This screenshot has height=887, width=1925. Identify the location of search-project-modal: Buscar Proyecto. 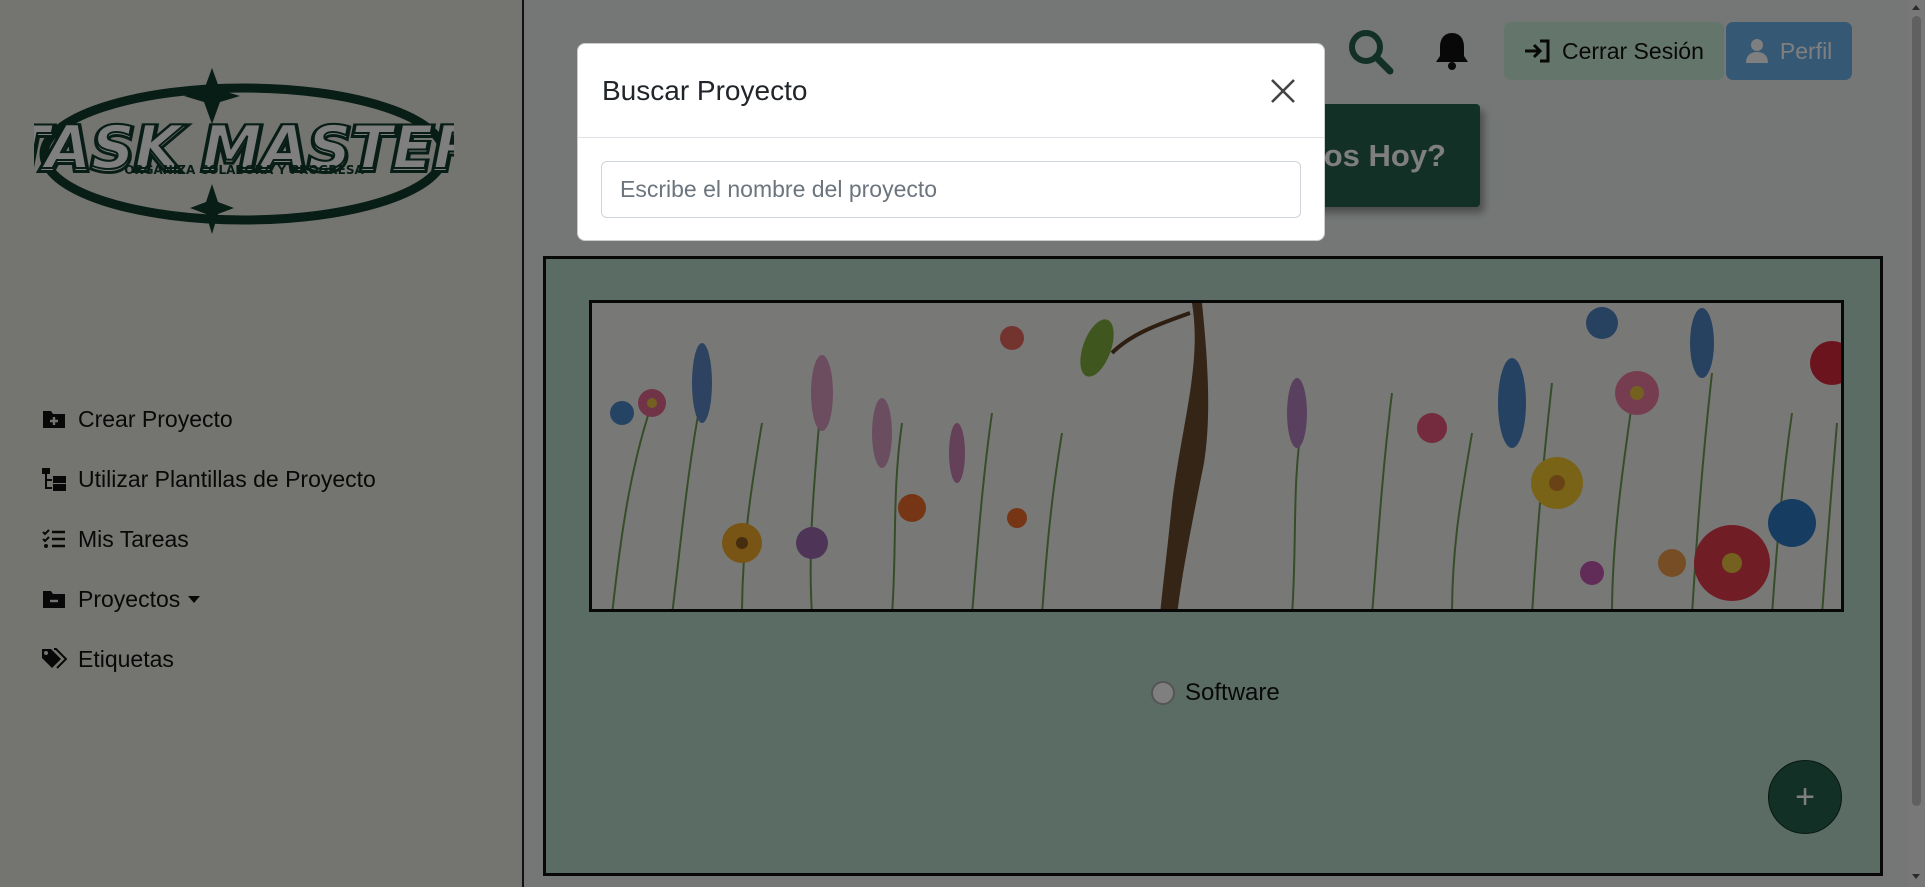
(951, 142).